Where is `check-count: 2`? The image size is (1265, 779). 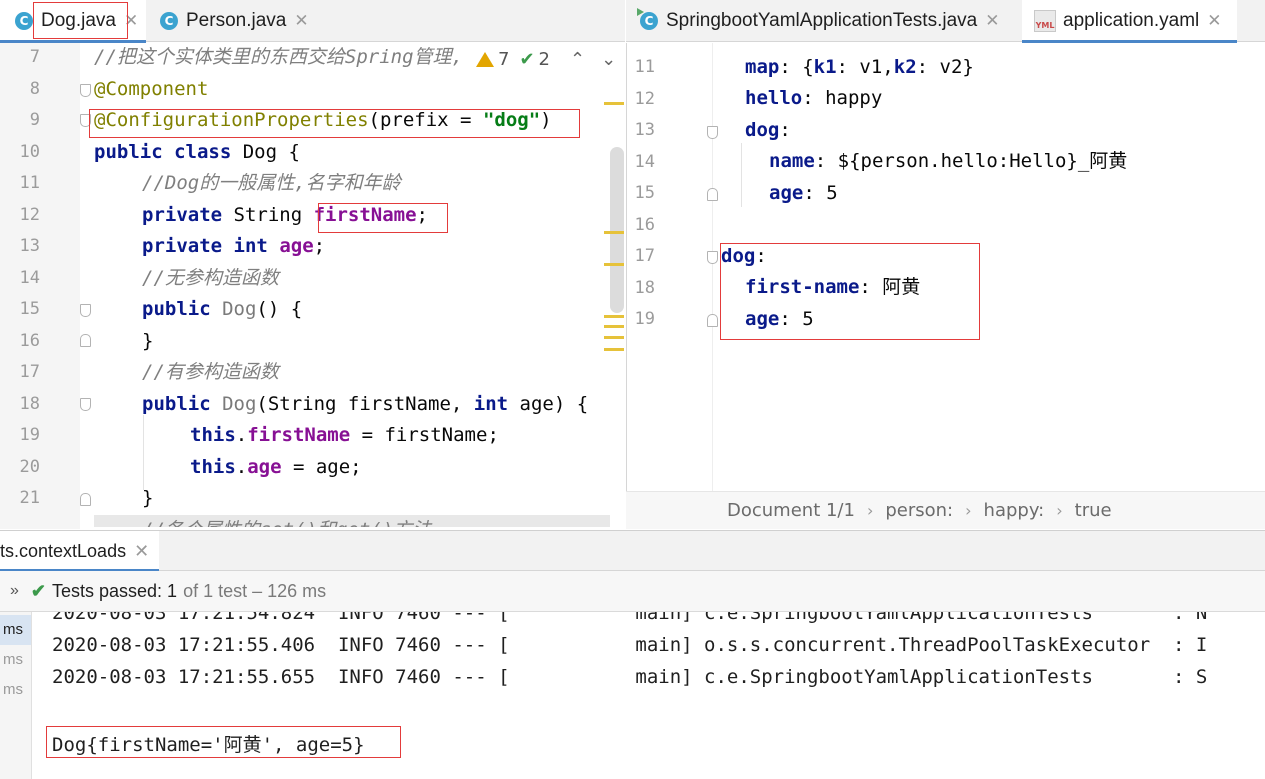 check-count: 2 is located at coordinates (544, 59).